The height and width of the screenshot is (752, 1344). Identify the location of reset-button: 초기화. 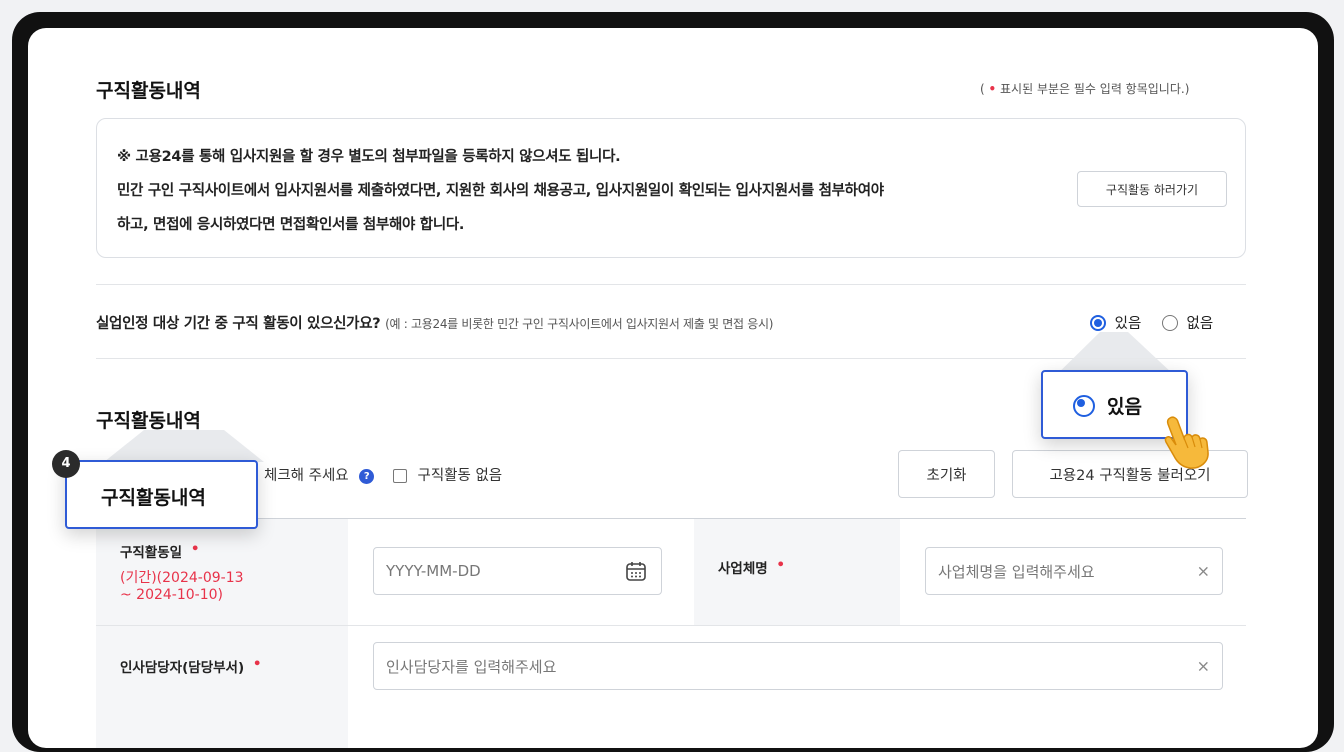
(946, 474).